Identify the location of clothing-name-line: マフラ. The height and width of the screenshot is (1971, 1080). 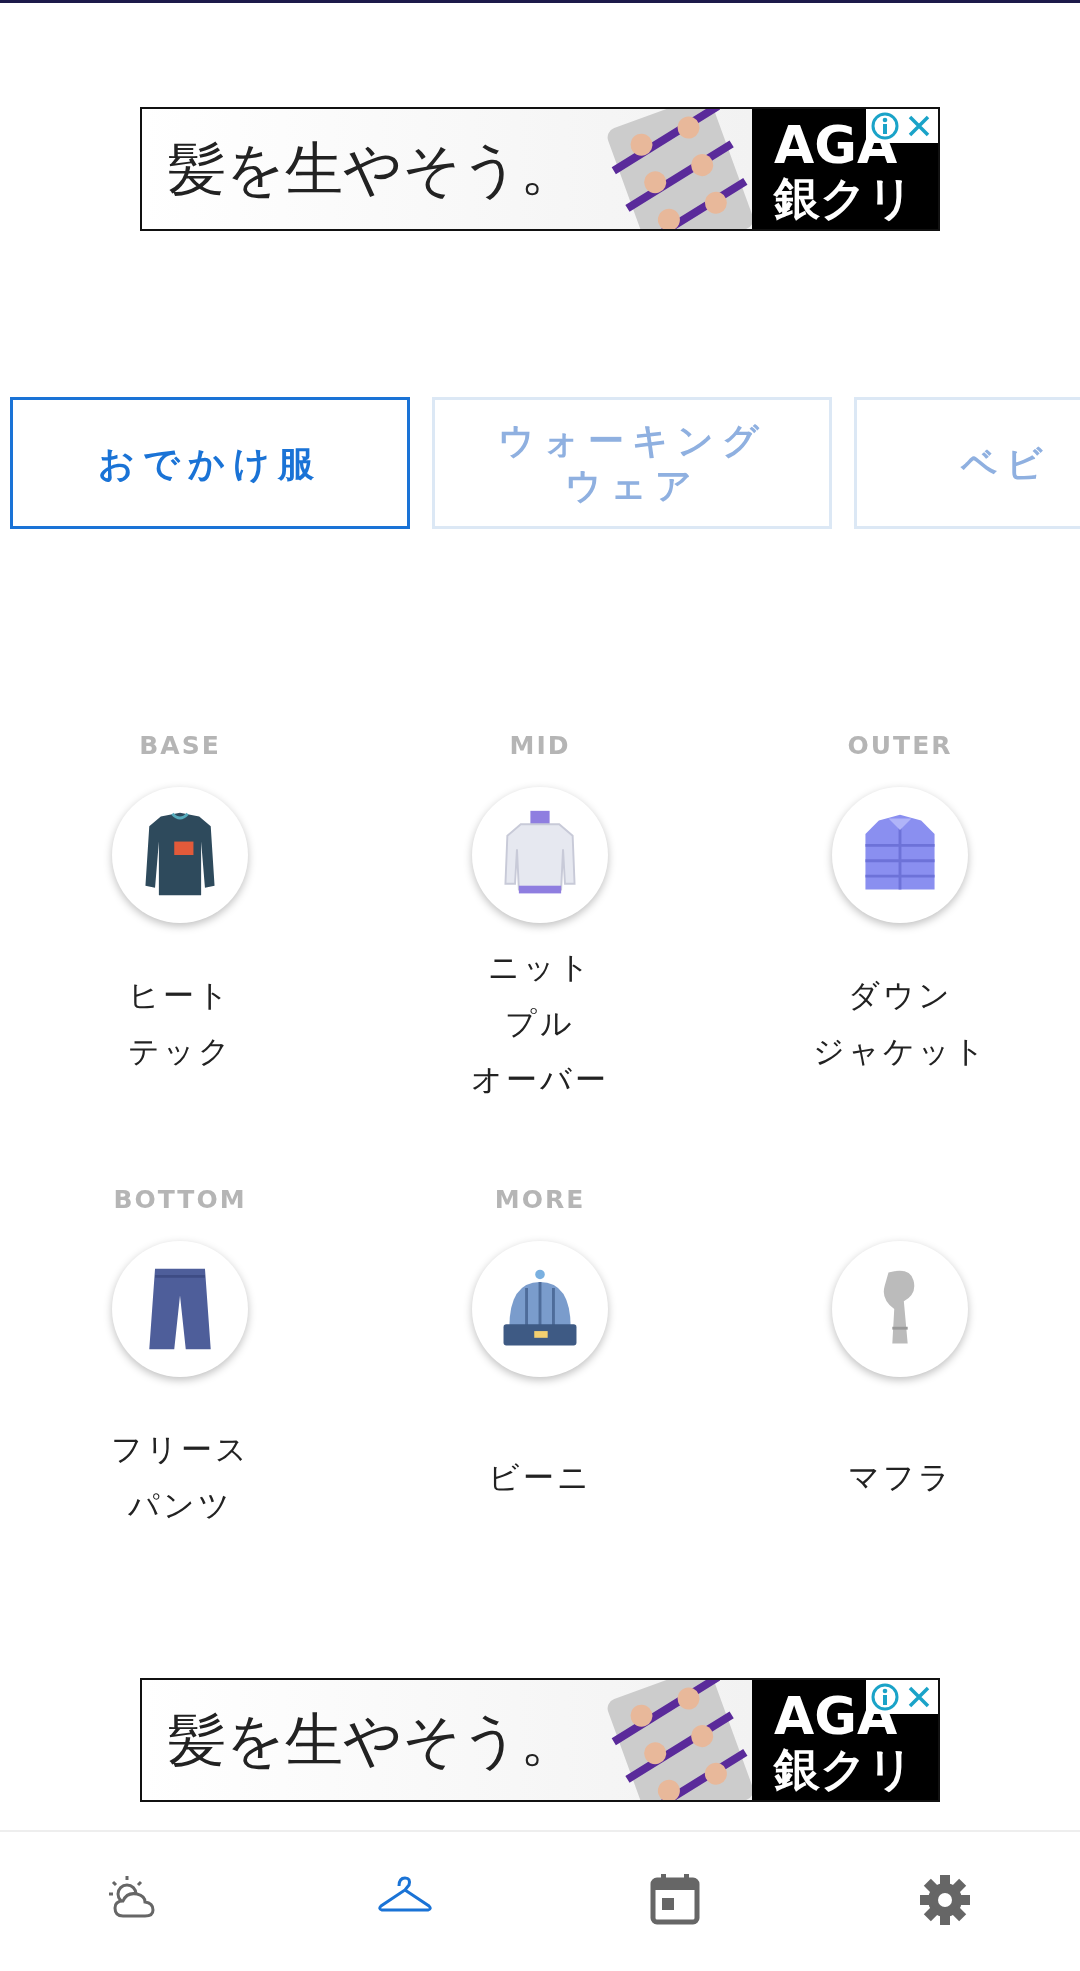
(900, 1477).